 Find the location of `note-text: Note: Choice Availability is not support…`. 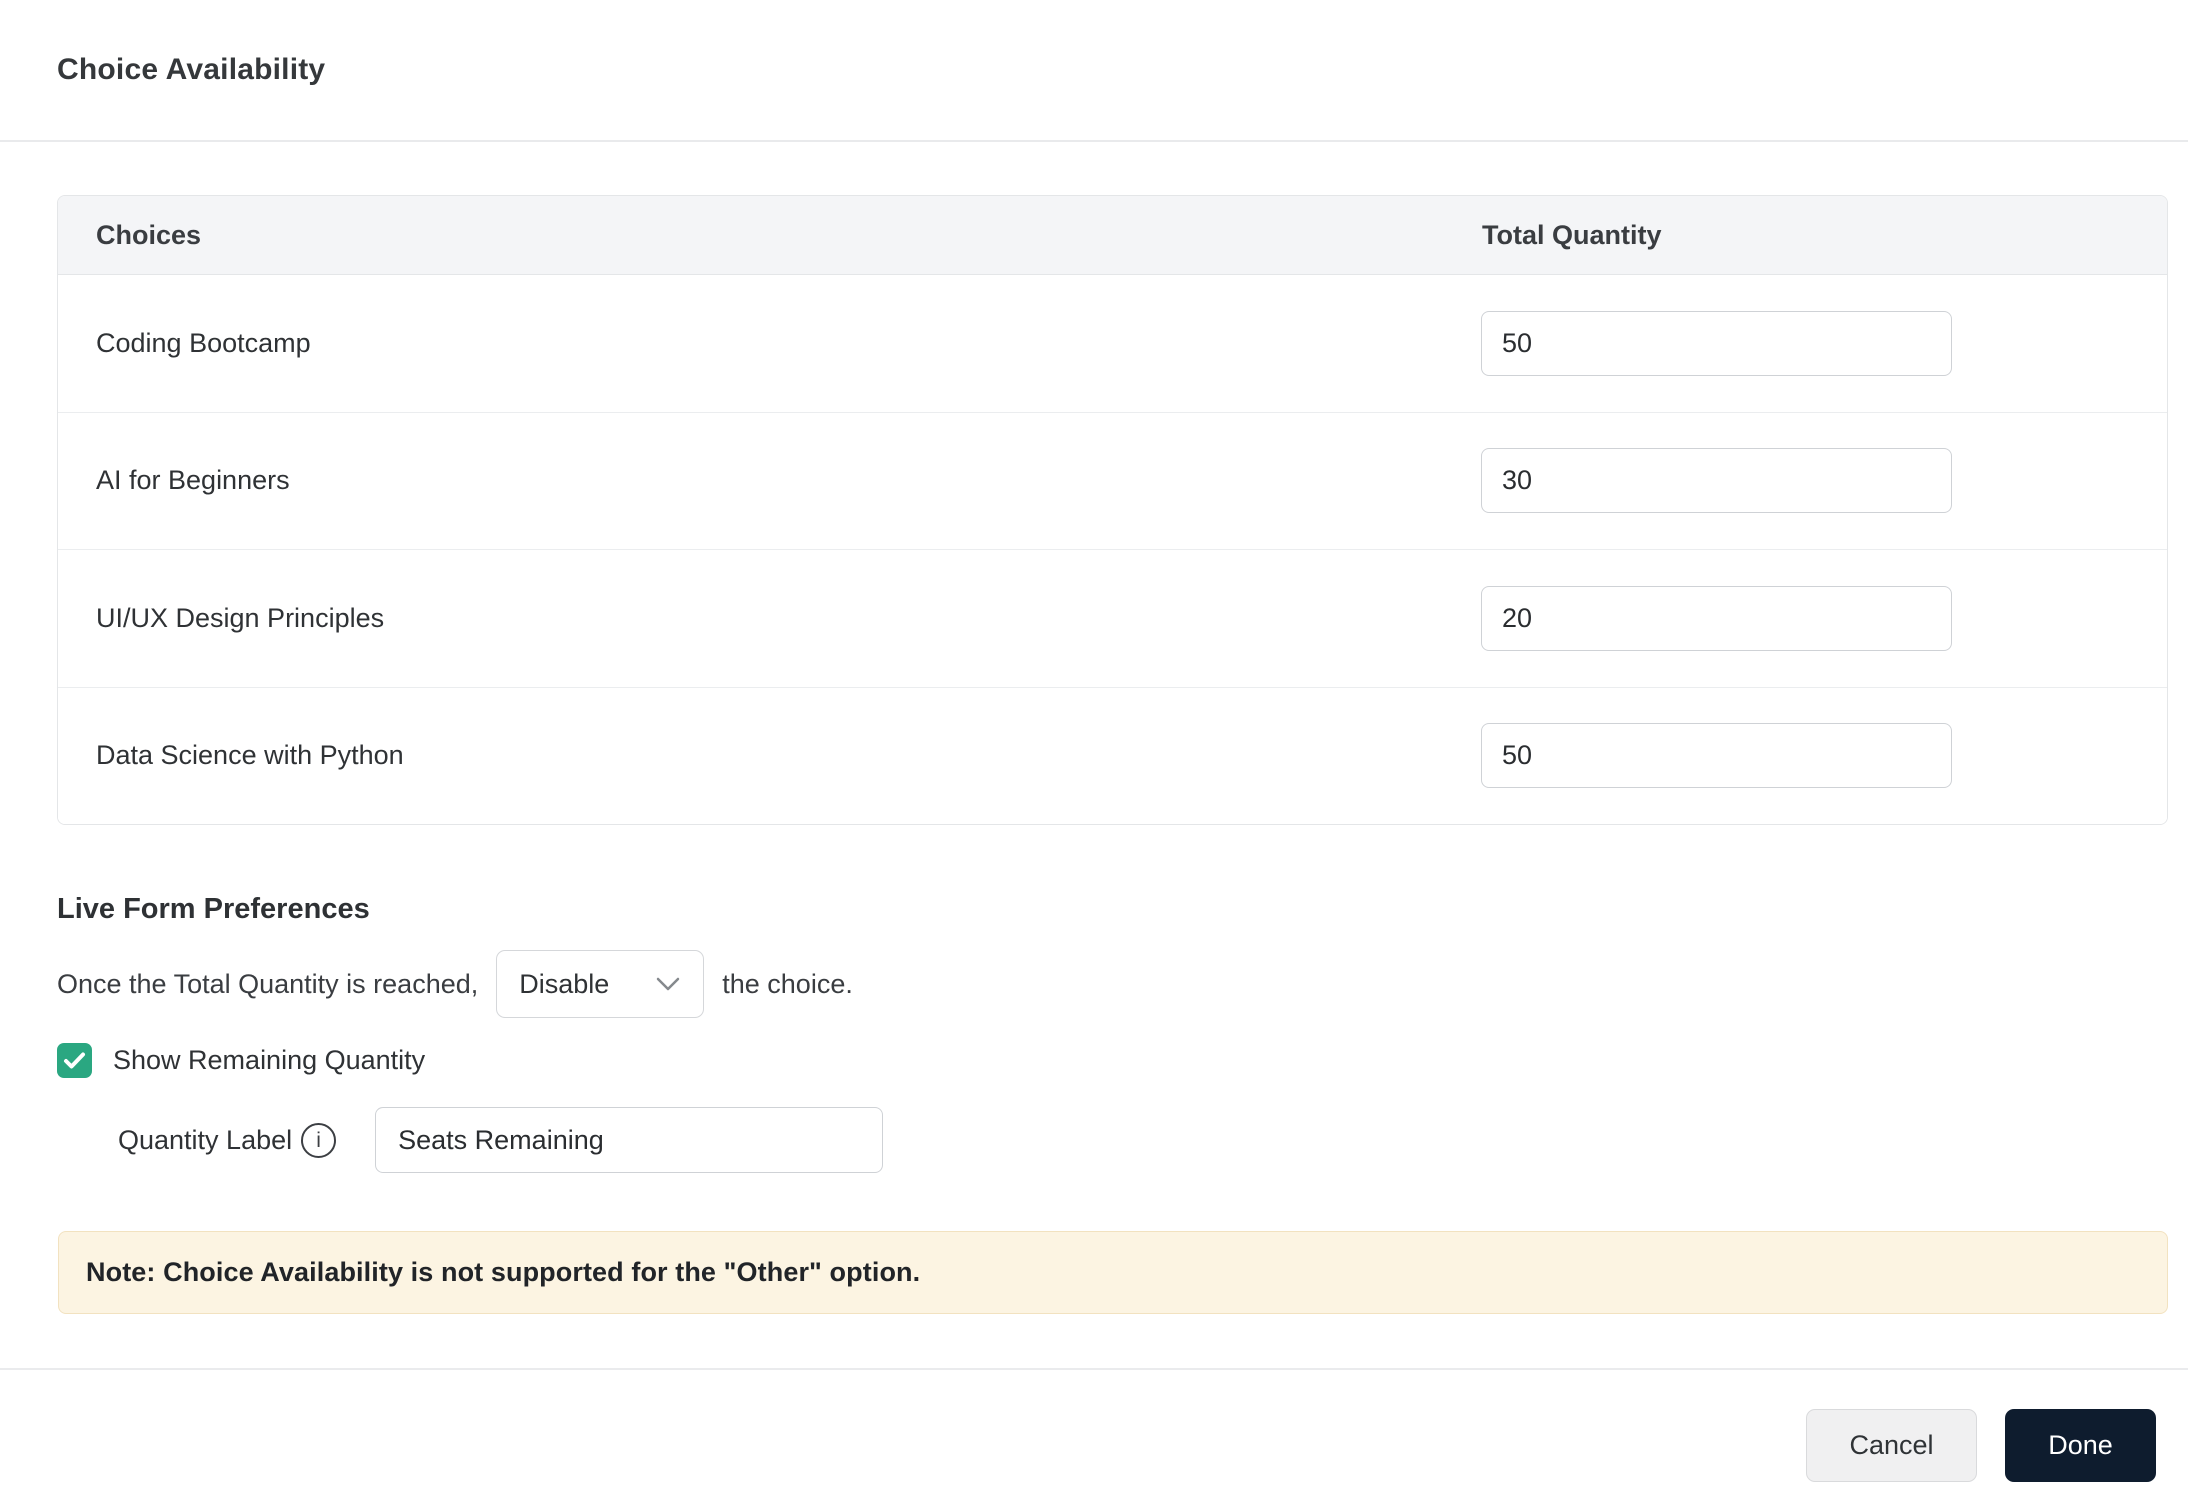

note-text: Note: Choice Availability is not support… is located at coordinates (503, 1272).